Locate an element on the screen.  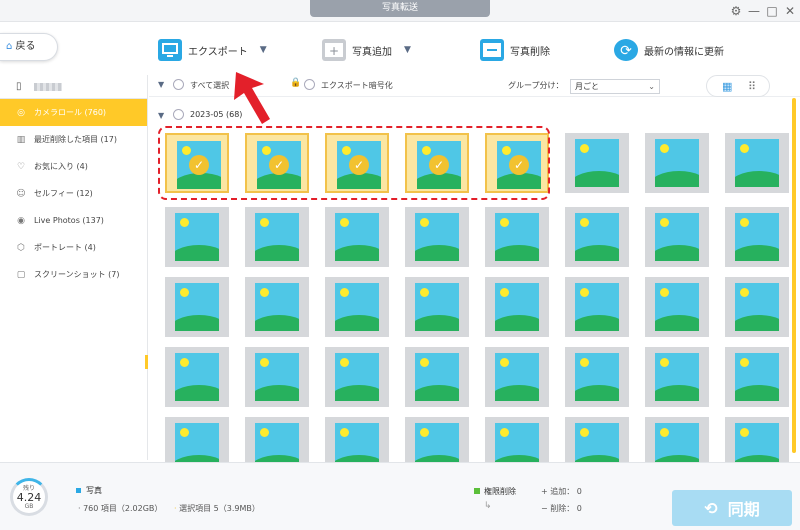
add-photo-button: + 写真追加 ▼ is located at coordinates (366, 50).